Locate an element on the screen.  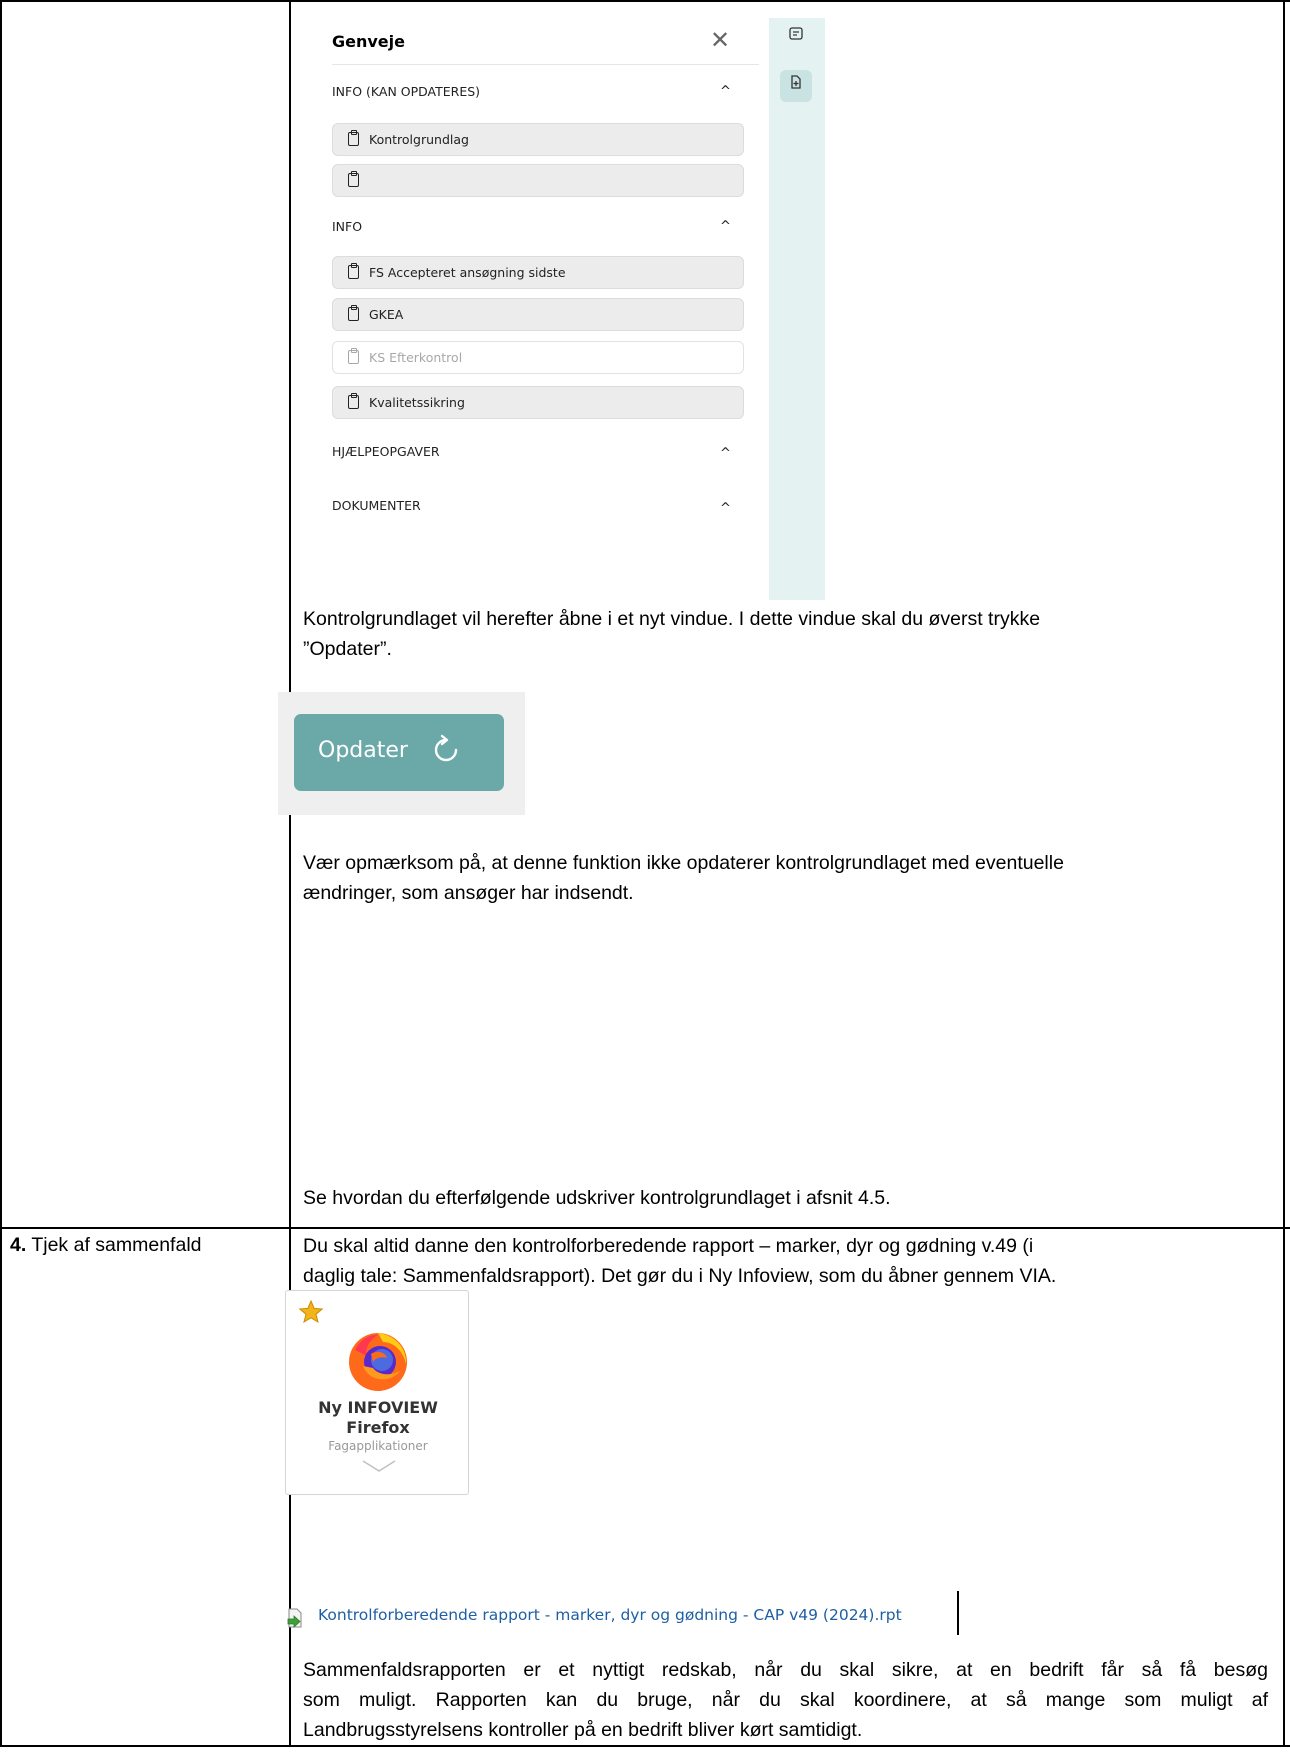
star-icon is located at coordinates (311, 1312).